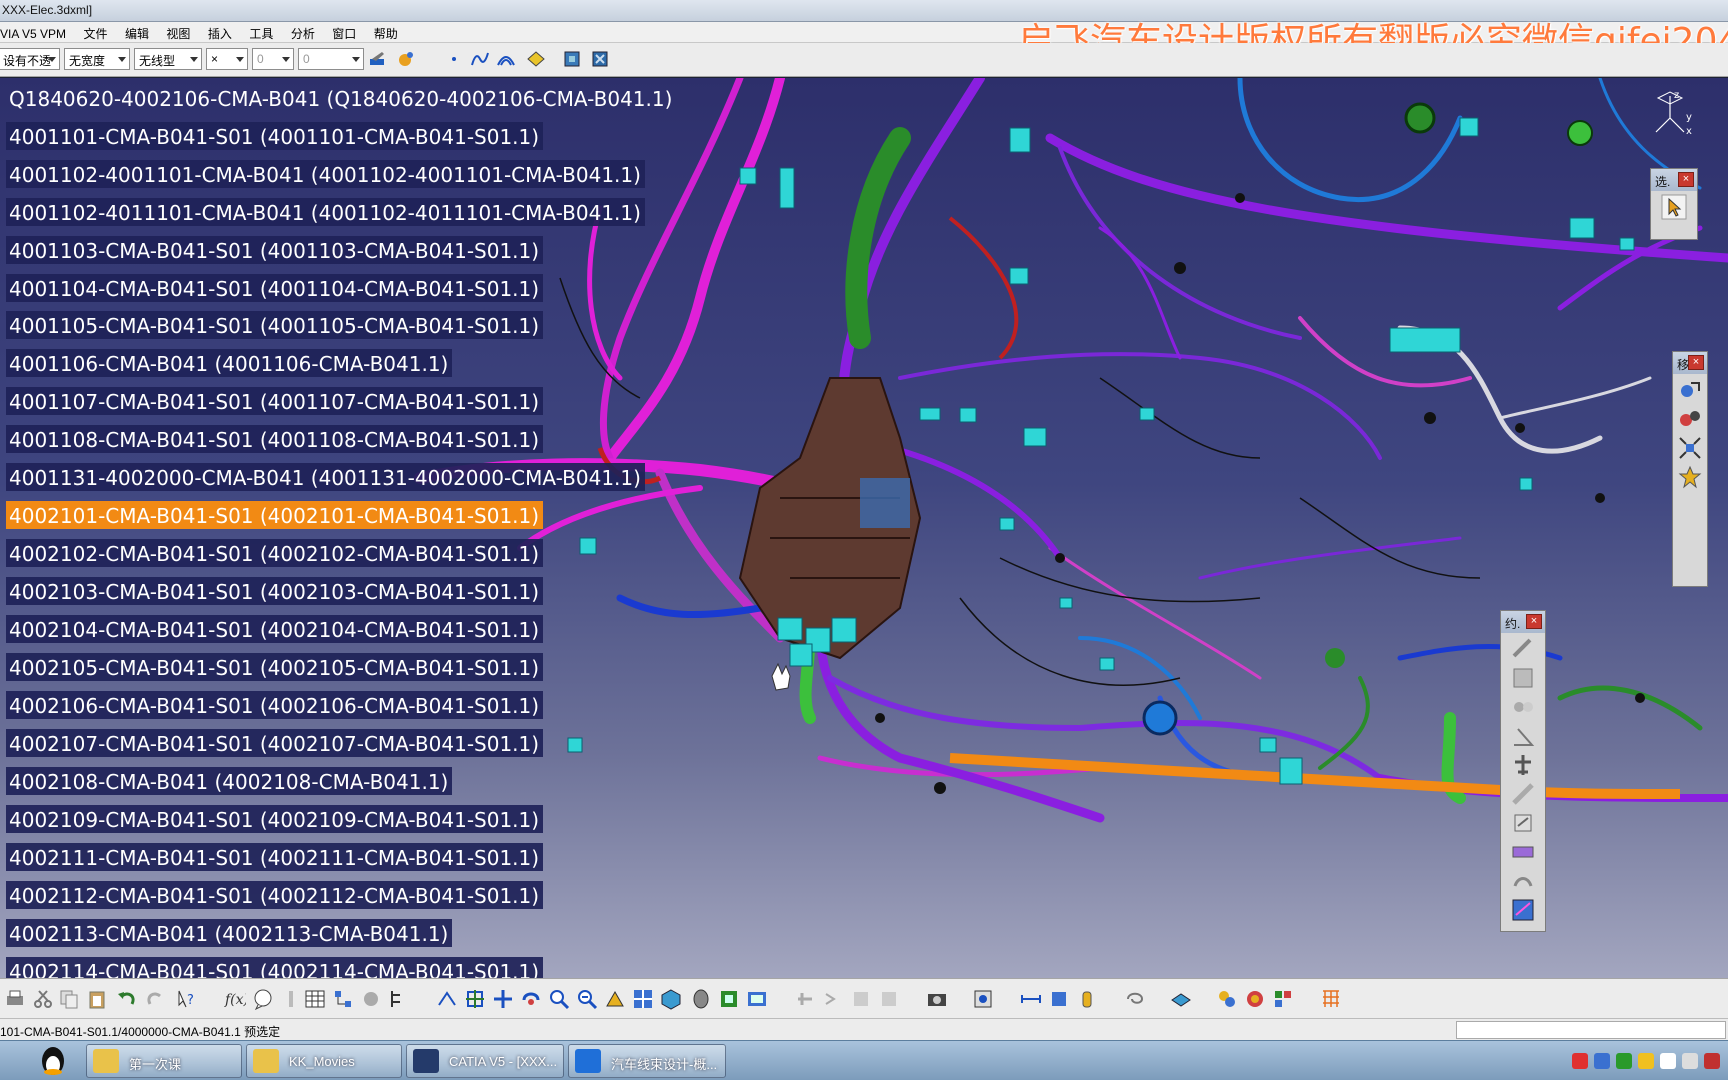 This screenshot has height=1080, width=1728. I want to click on shading-icon, so click(701, 999).